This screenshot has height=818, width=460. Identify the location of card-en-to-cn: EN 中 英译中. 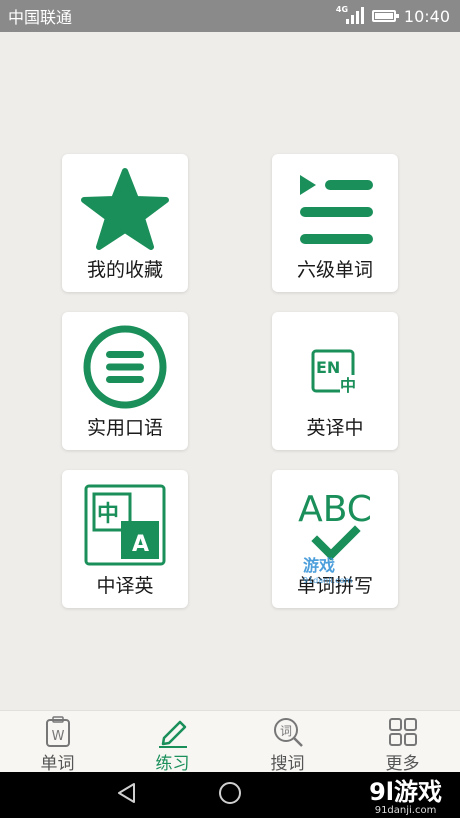
(335, 381).